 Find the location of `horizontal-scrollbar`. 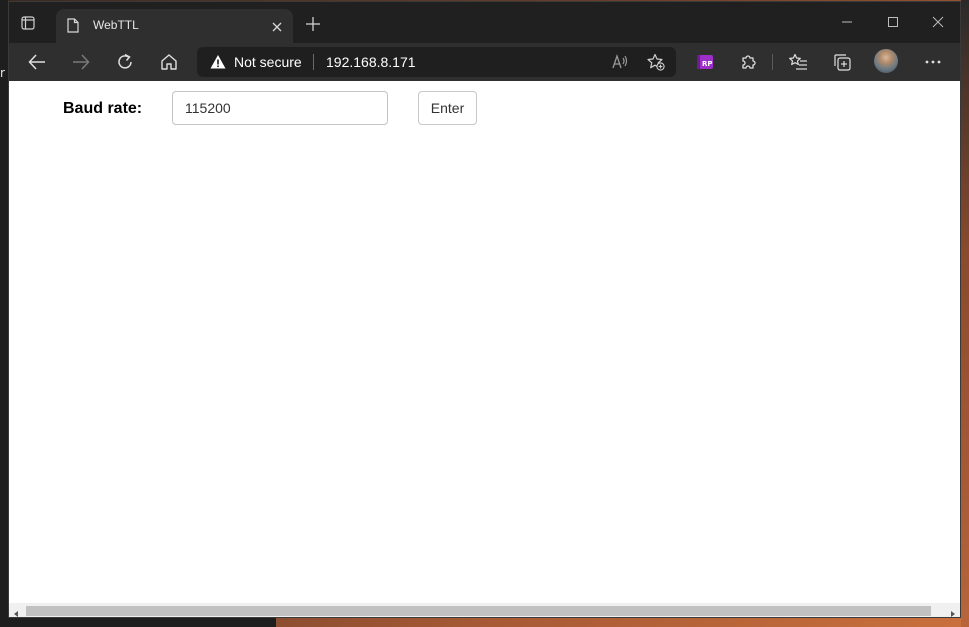

horizontal-scrollbar is located at coordinates (484, 610).